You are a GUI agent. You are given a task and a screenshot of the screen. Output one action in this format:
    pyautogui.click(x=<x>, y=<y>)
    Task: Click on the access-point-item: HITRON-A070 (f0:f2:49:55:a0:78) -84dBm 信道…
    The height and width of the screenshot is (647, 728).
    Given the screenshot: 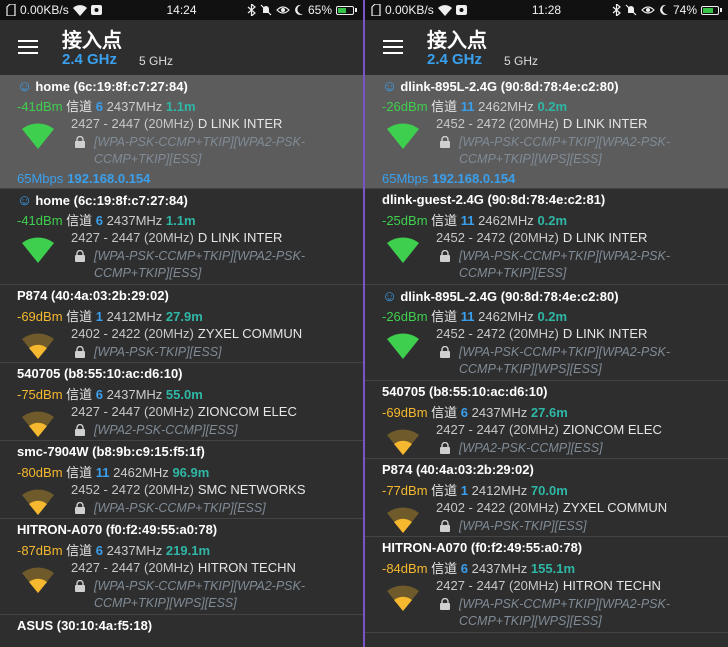 What is the action you would take?
    pyautogui.click(x=546, y=585)
    